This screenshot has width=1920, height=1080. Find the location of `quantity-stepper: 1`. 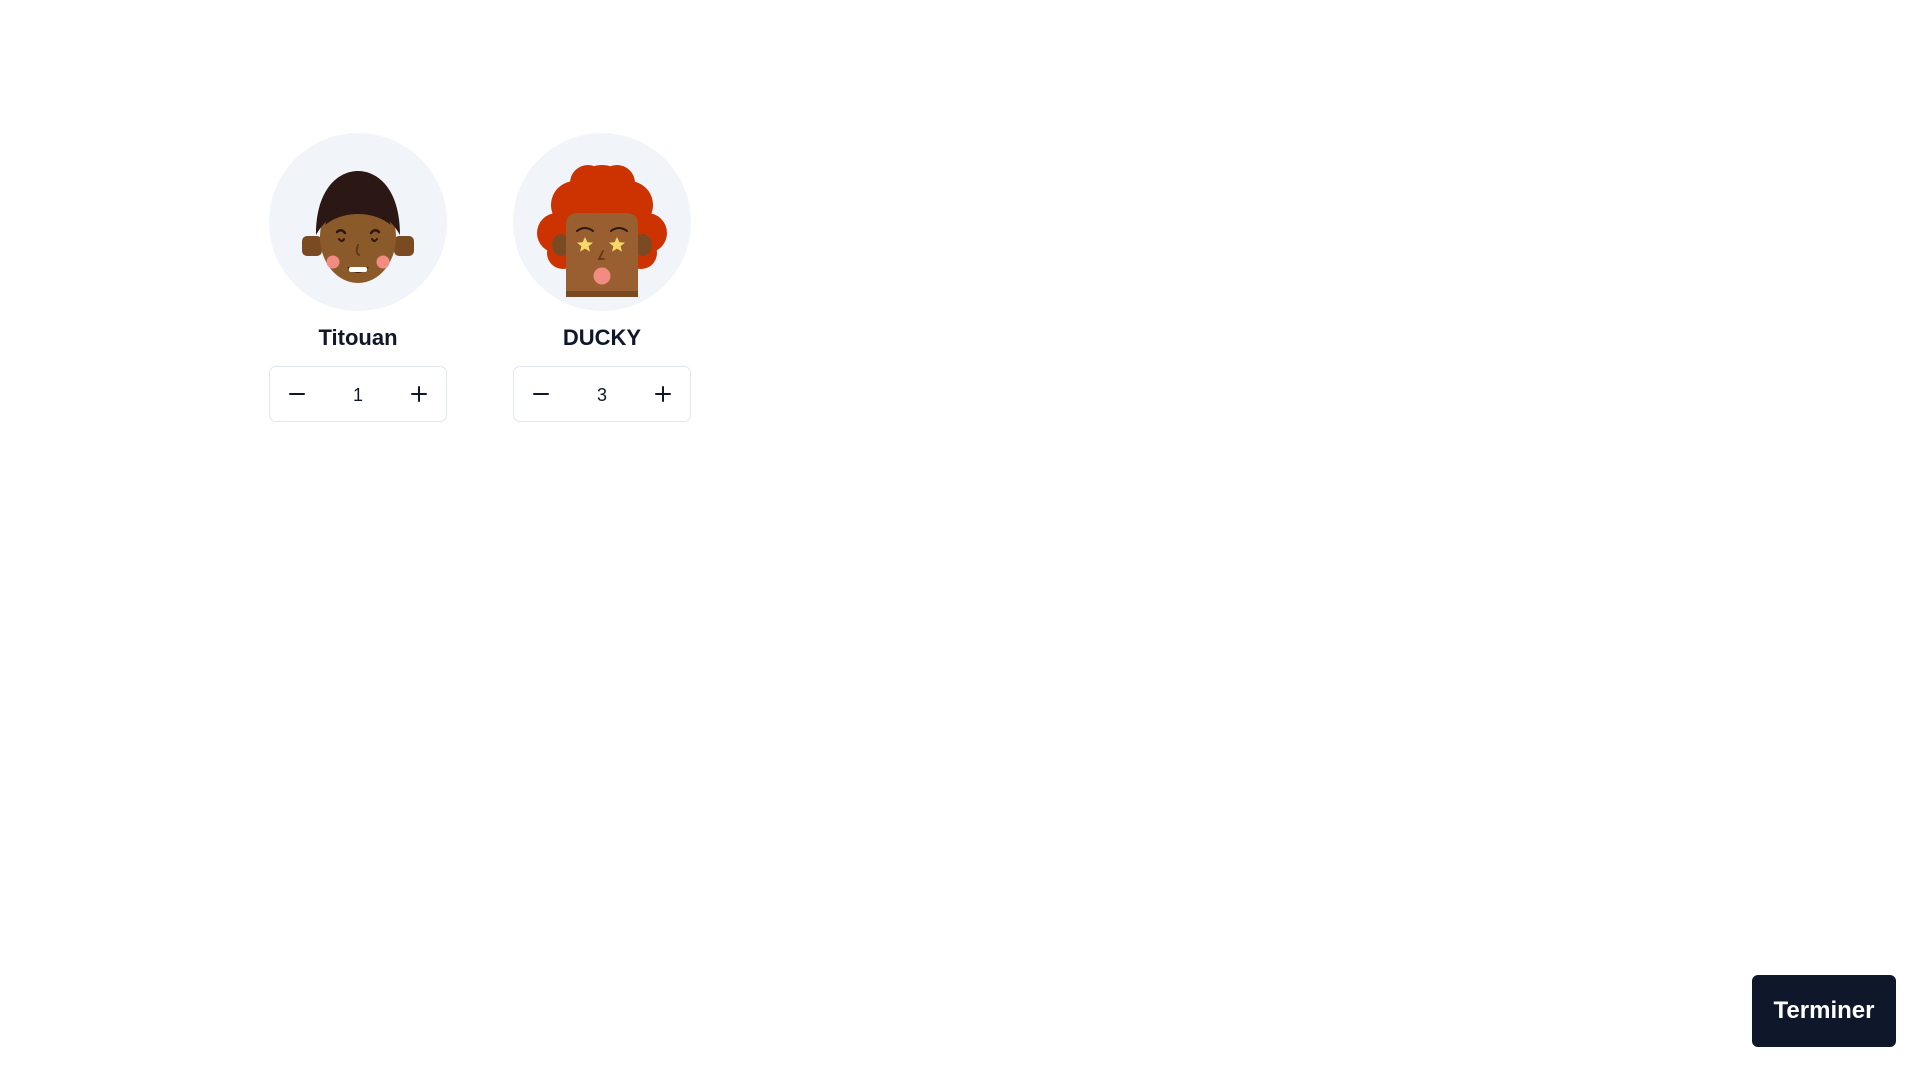

quantity-stepper: 1 is located at coordinates (358, 394).